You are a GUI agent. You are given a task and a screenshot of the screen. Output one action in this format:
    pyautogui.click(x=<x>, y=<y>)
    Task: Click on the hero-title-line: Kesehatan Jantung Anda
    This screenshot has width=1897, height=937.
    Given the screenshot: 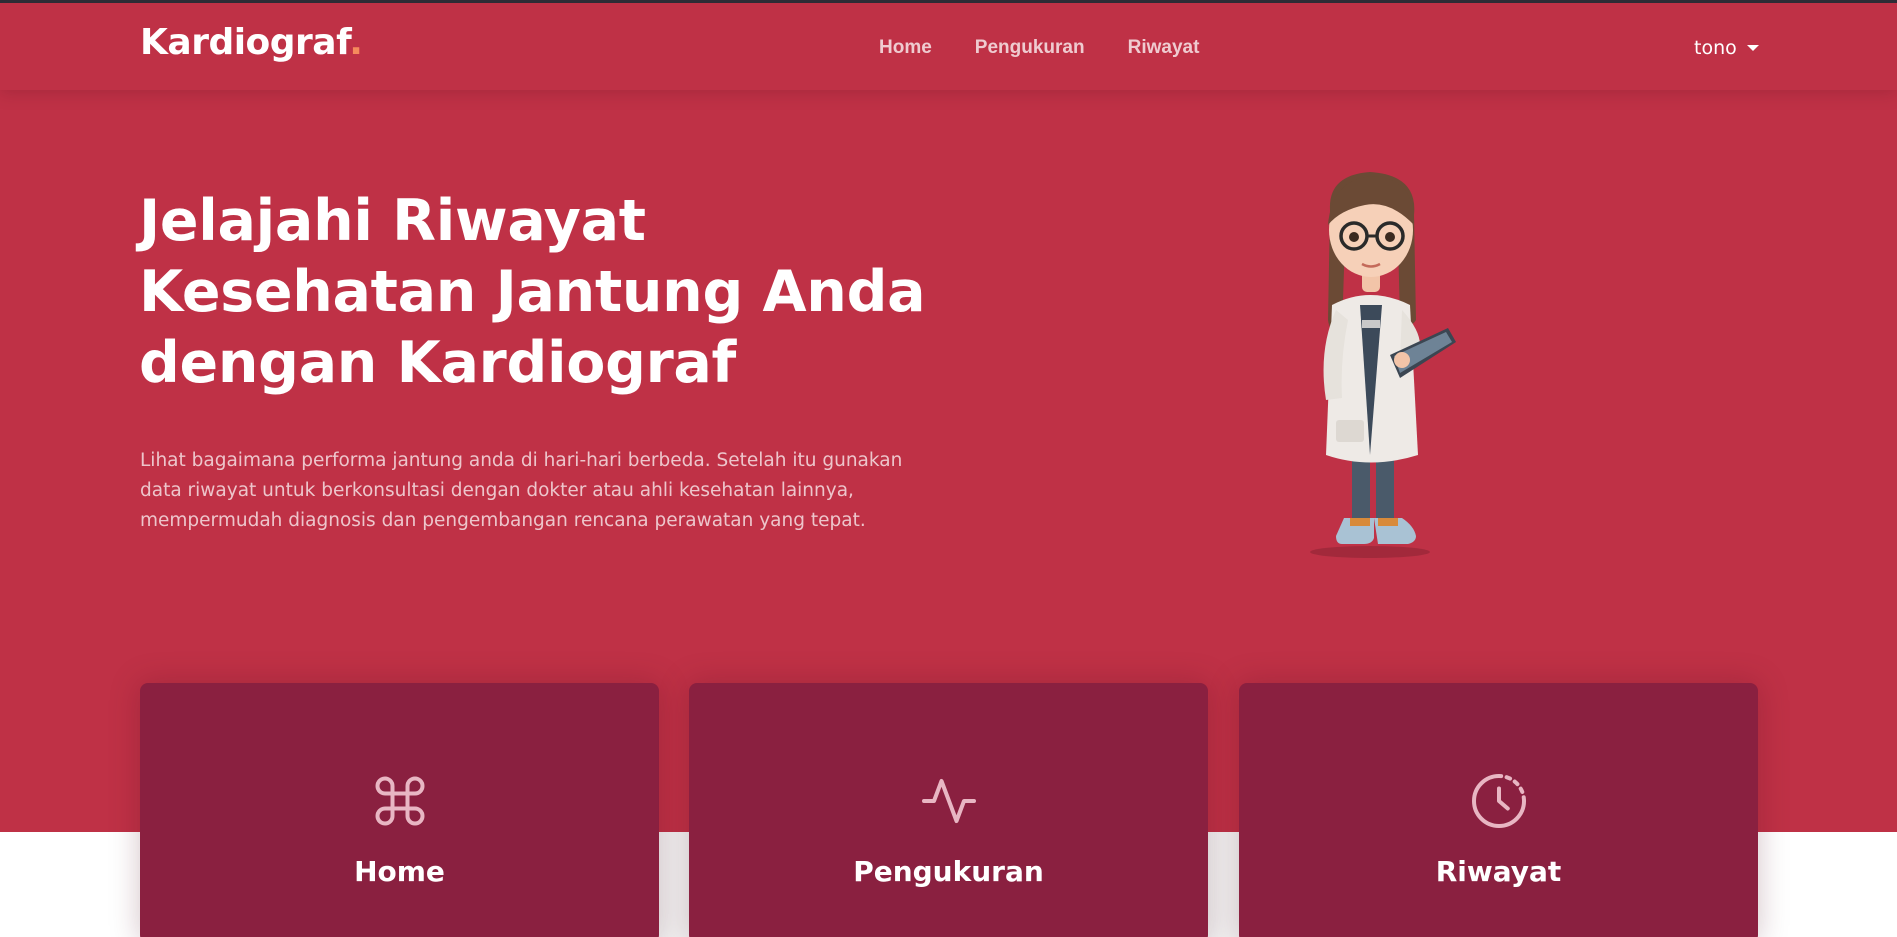 What is the action you would take?
    pyautogui.click(x=532, y=292)
    